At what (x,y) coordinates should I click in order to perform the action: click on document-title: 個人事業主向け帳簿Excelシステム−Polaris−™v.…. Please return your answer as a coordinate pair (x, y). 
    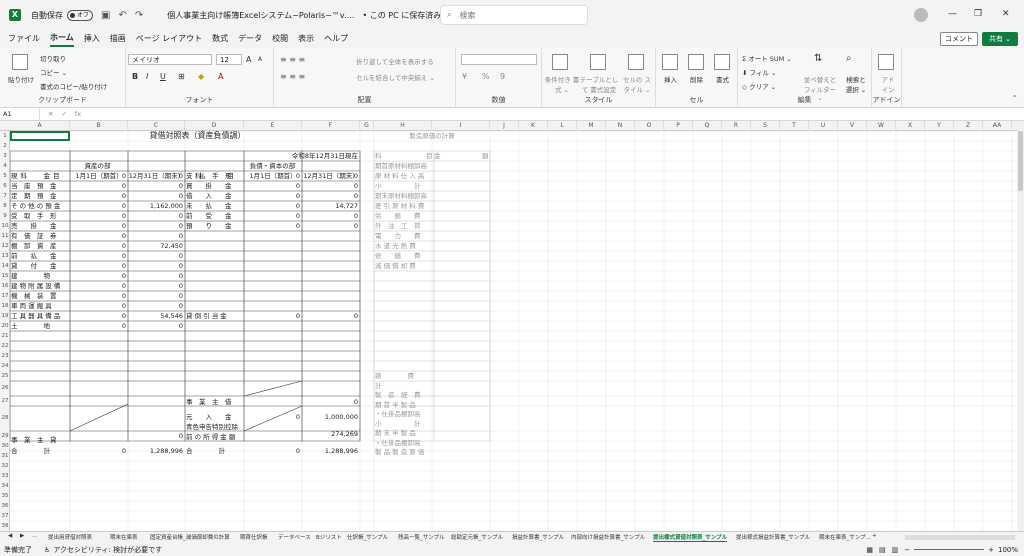
    Looking at the image, I should click on (260, 15).